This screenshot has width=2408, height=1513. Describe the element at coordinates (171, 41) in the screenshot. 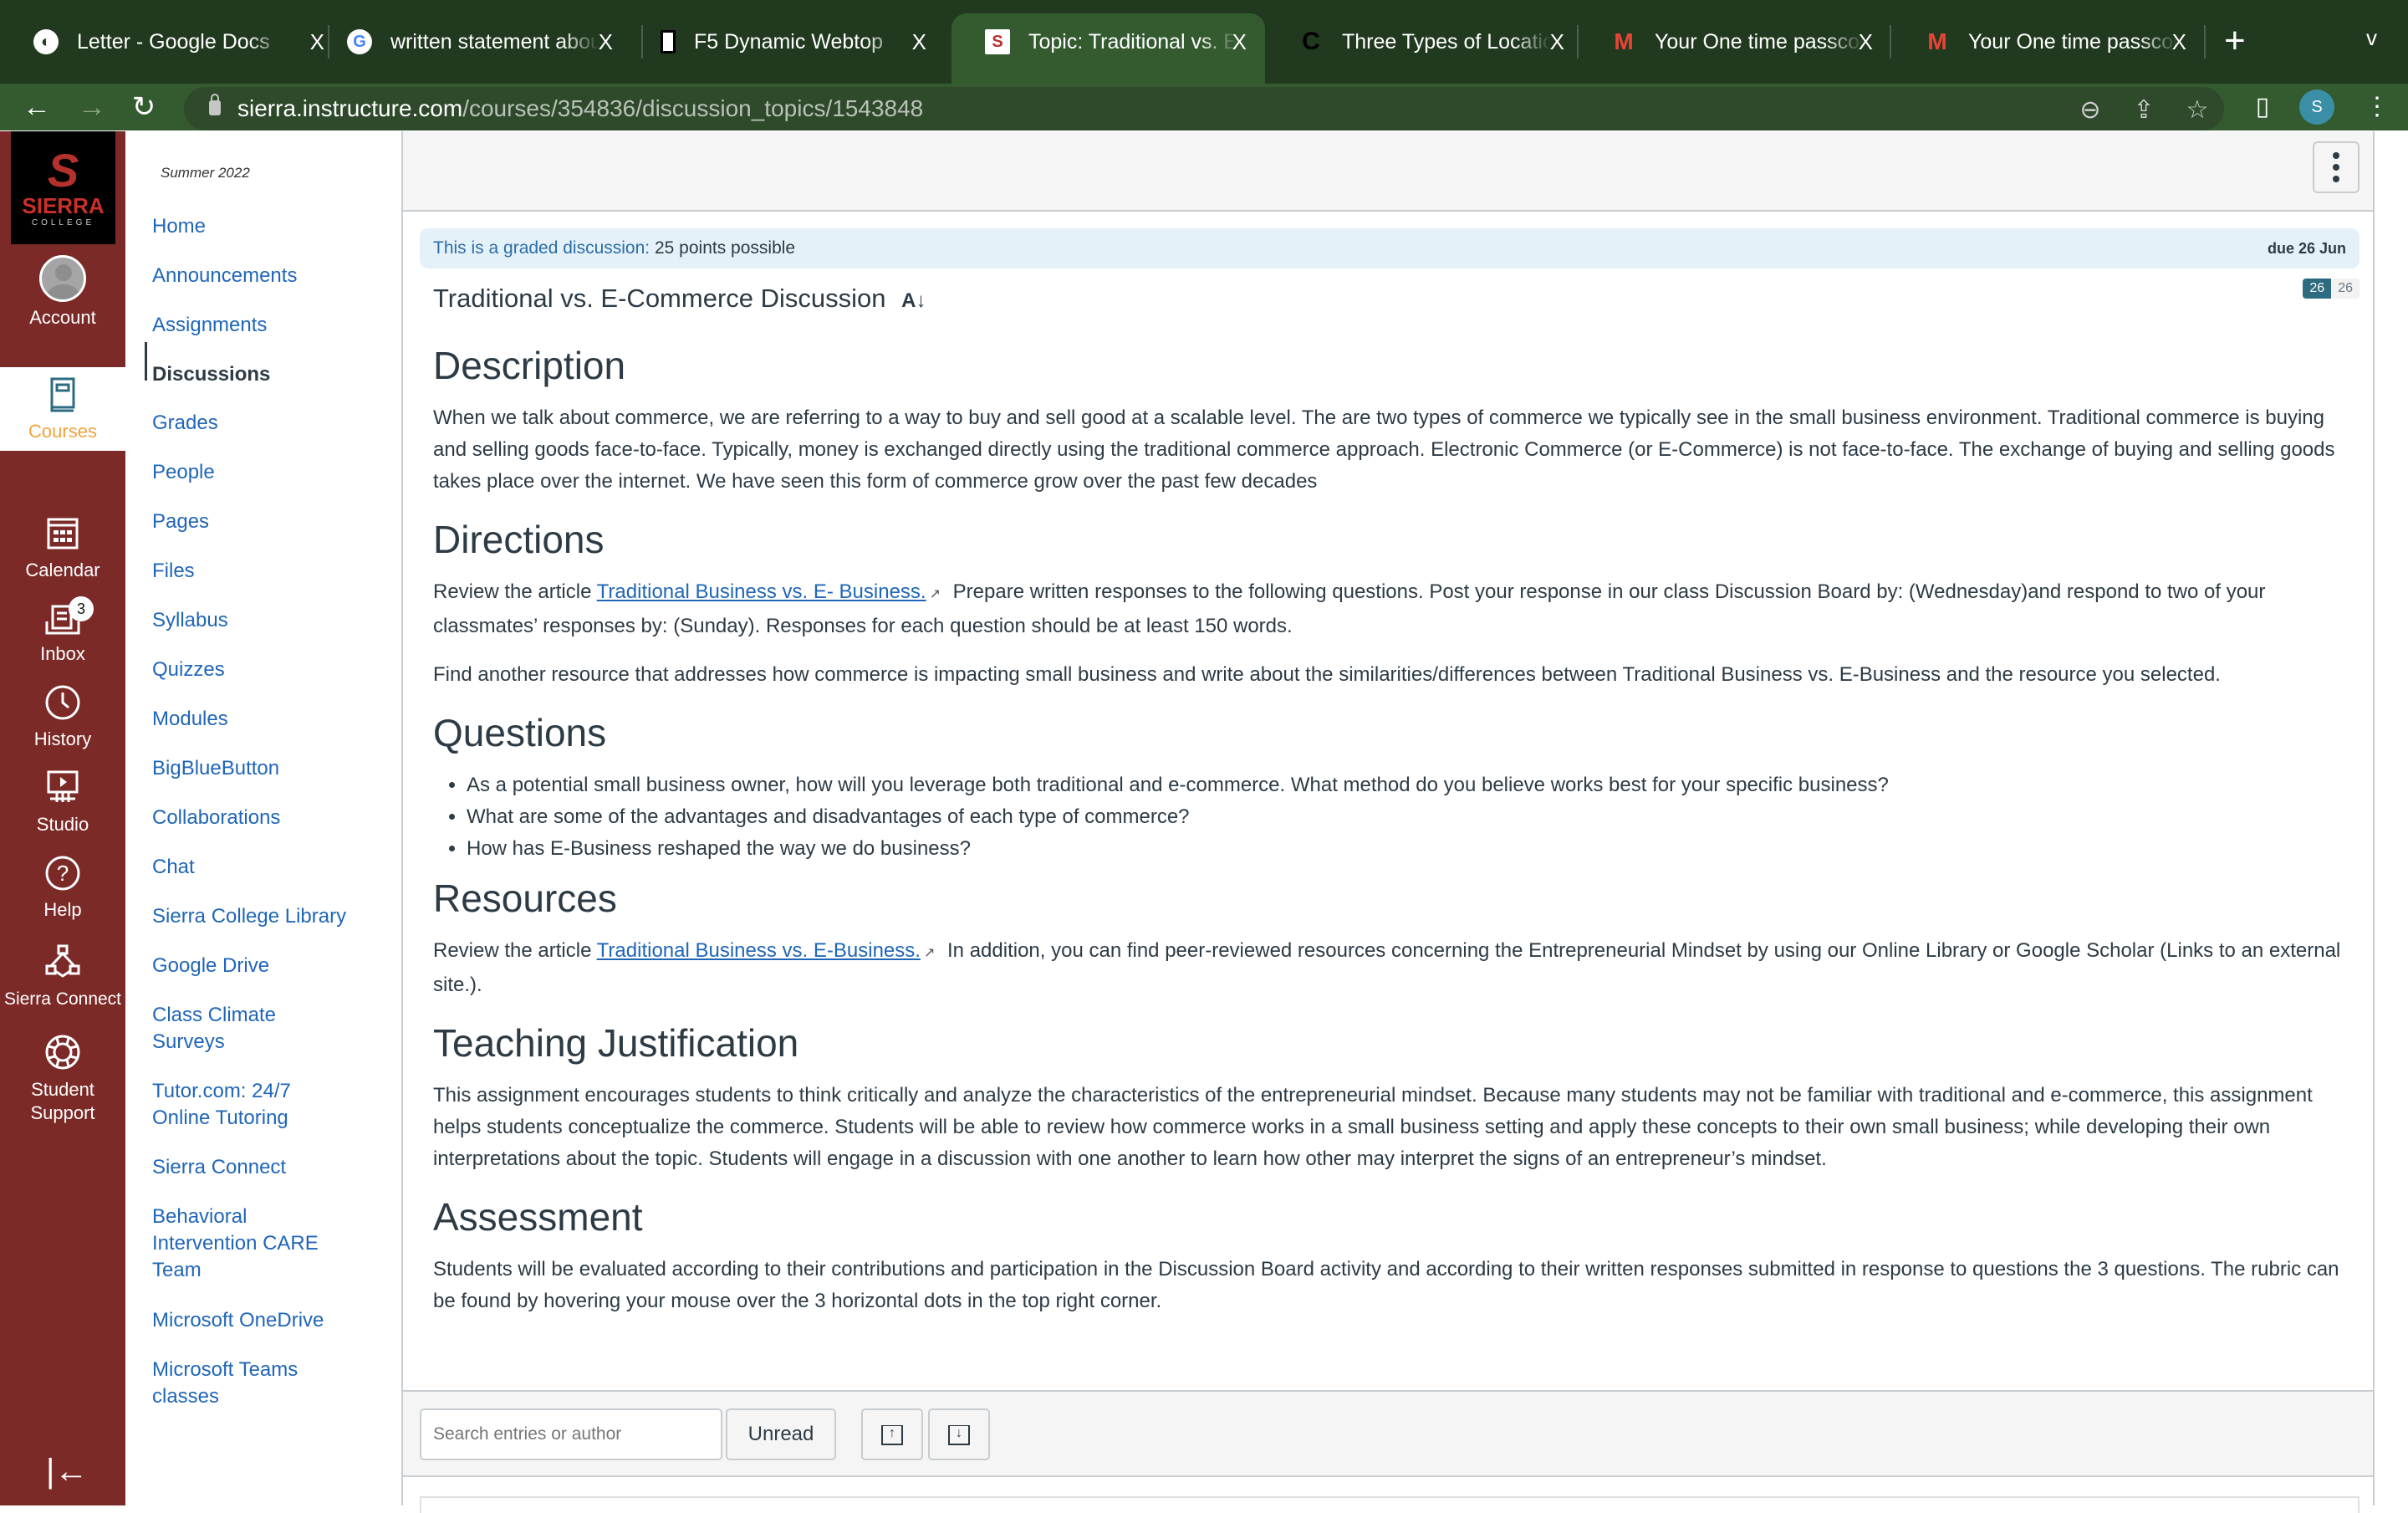

I see `browser-tab: ◐ Letter - Google Docs X` at that location.